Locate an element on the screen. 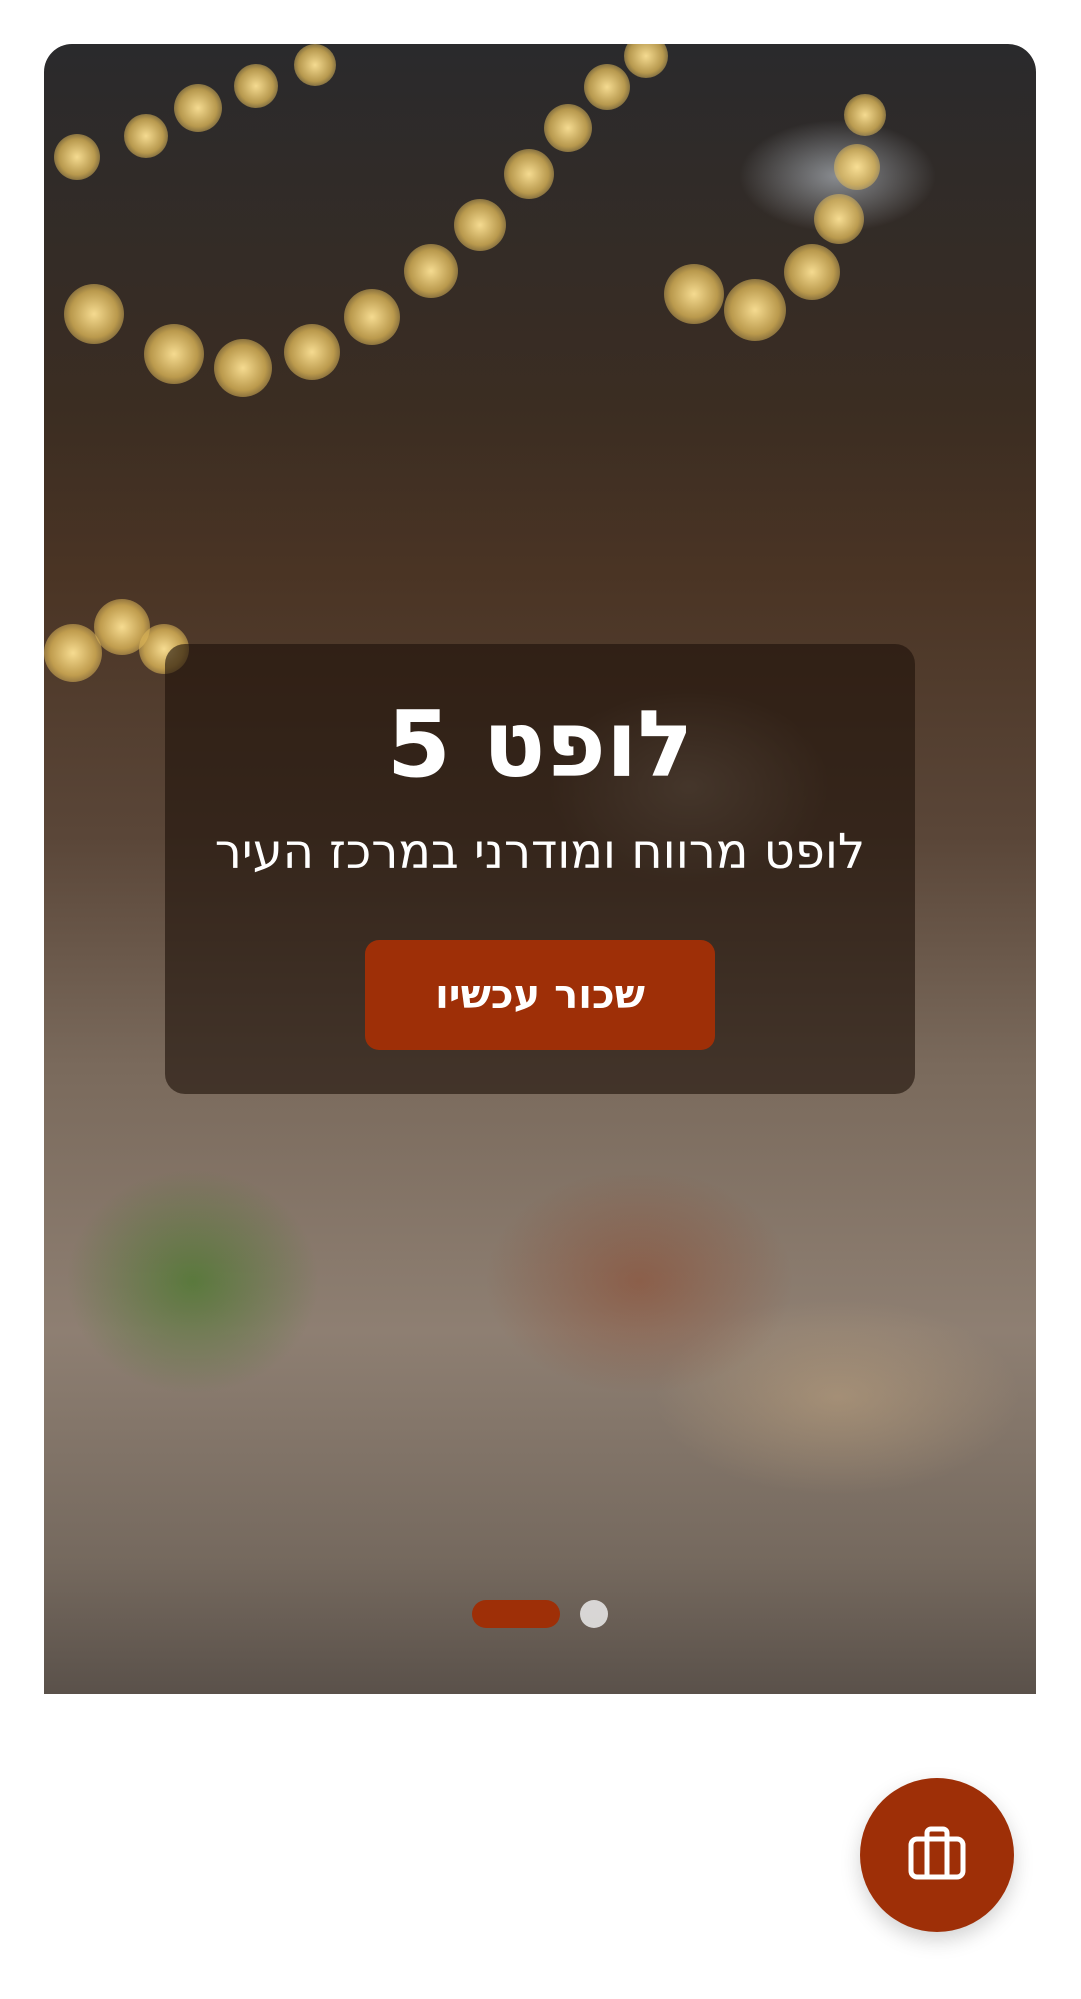 This screenshot has height=1999, width=1081. carousel-dot-active is located at coordinates (516, 1614).